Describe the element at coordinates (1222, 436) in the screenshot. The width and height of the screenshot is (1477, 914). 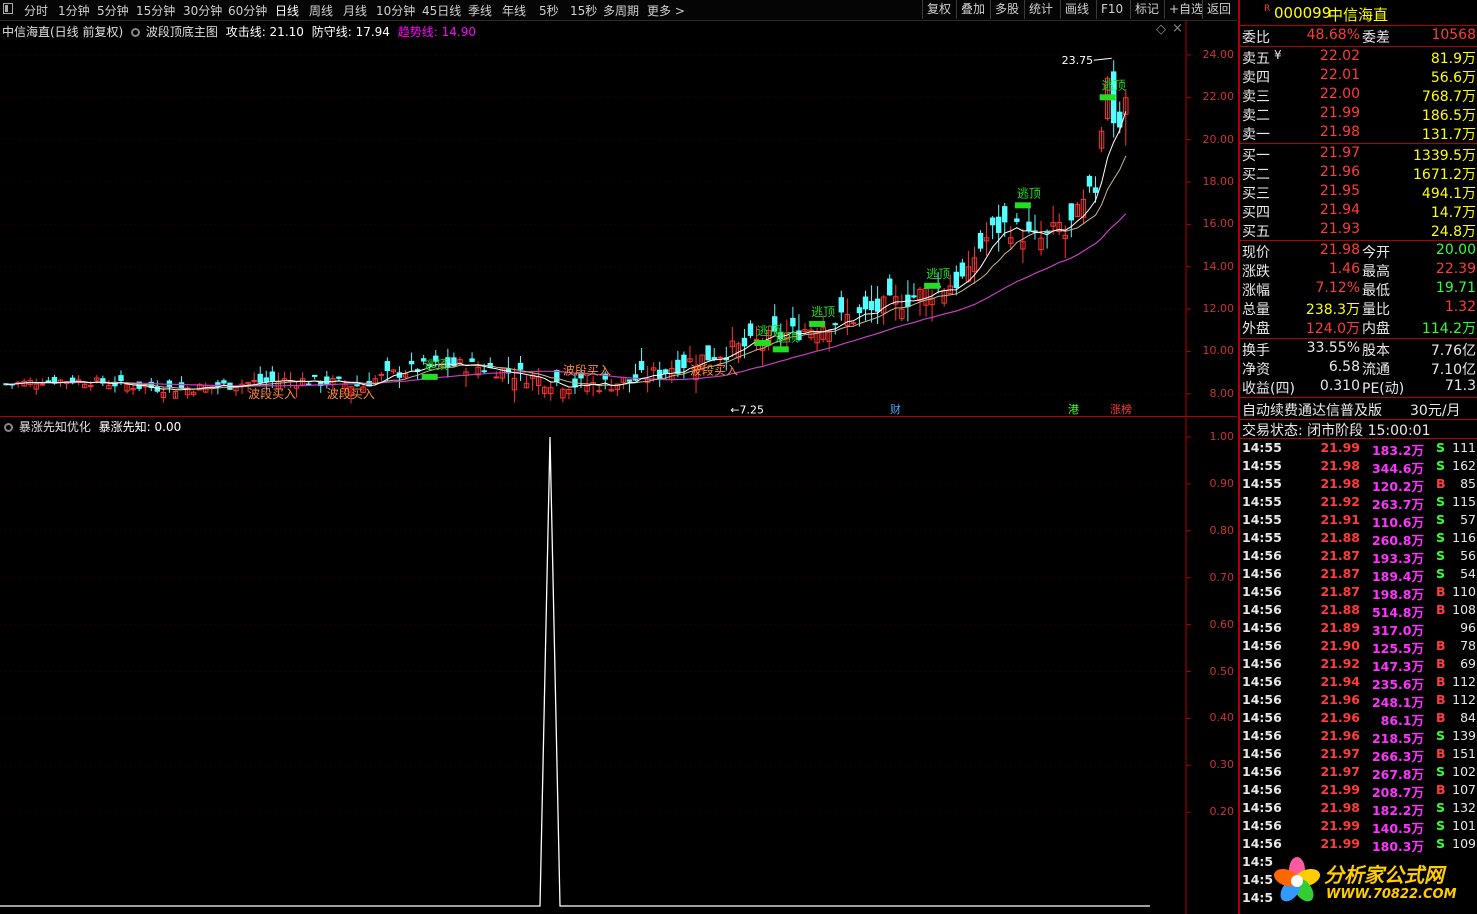
I see `sub-tick-label: 1.00` at that location.